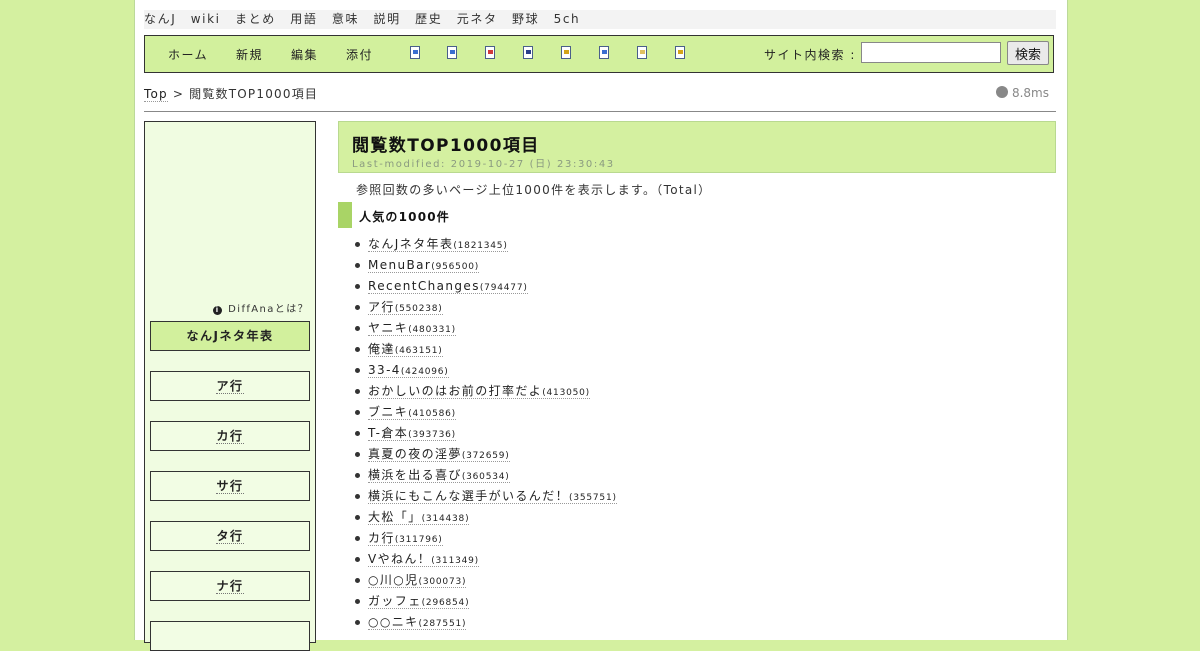  Describe the element at coordinates (486, 580) in the screenshot. I see `list-item: ○川○児(300073)` at that location.